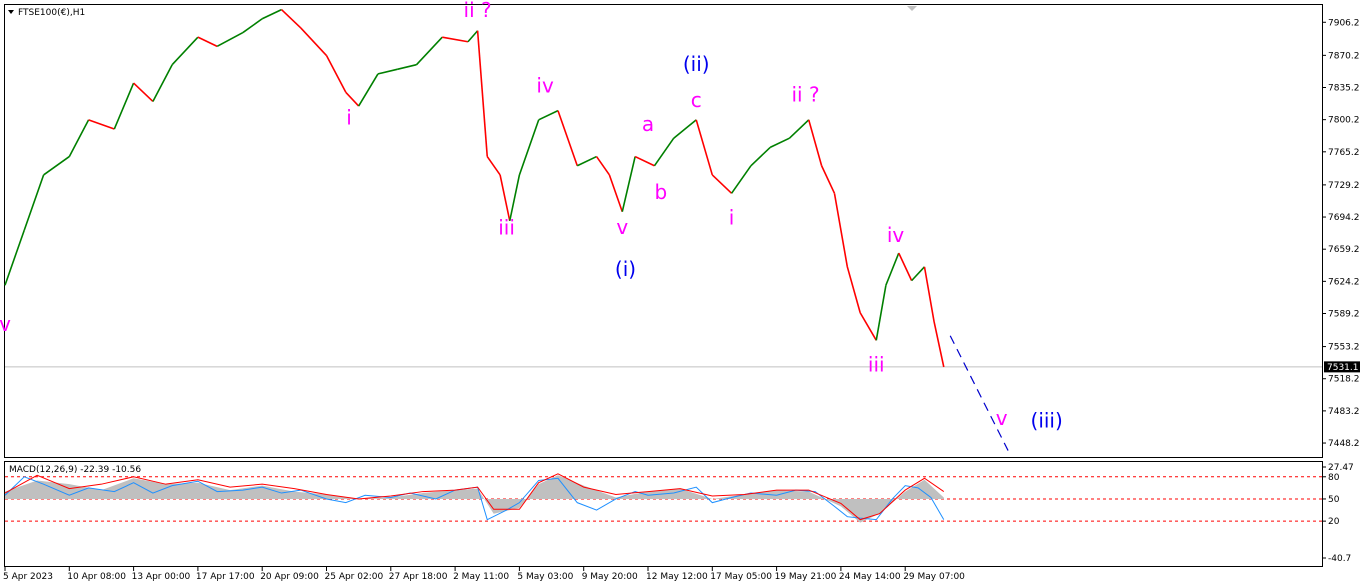 The width and height of the screenshot is (1366, 588). Describe the element at coordinates (741, 577) in the screenshot. I see `time-tick-label: 17 May 05:00` at that location.